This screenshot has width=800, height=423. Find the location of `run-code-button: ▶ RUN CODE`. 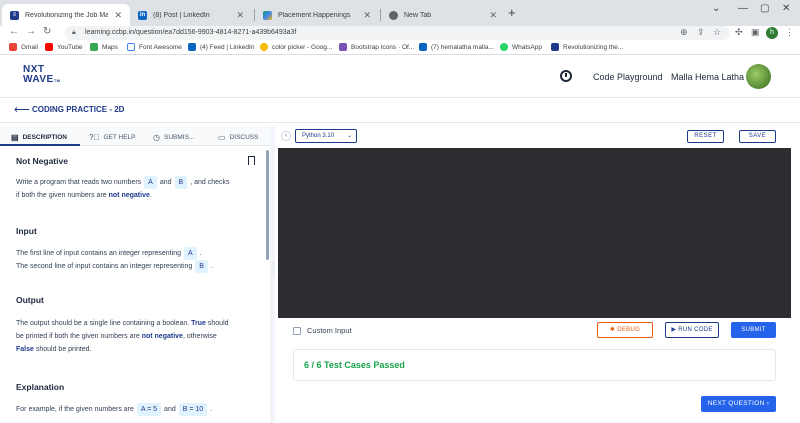

run-code-button: ▶ RUN CODE is located at coordinates (692, 330).